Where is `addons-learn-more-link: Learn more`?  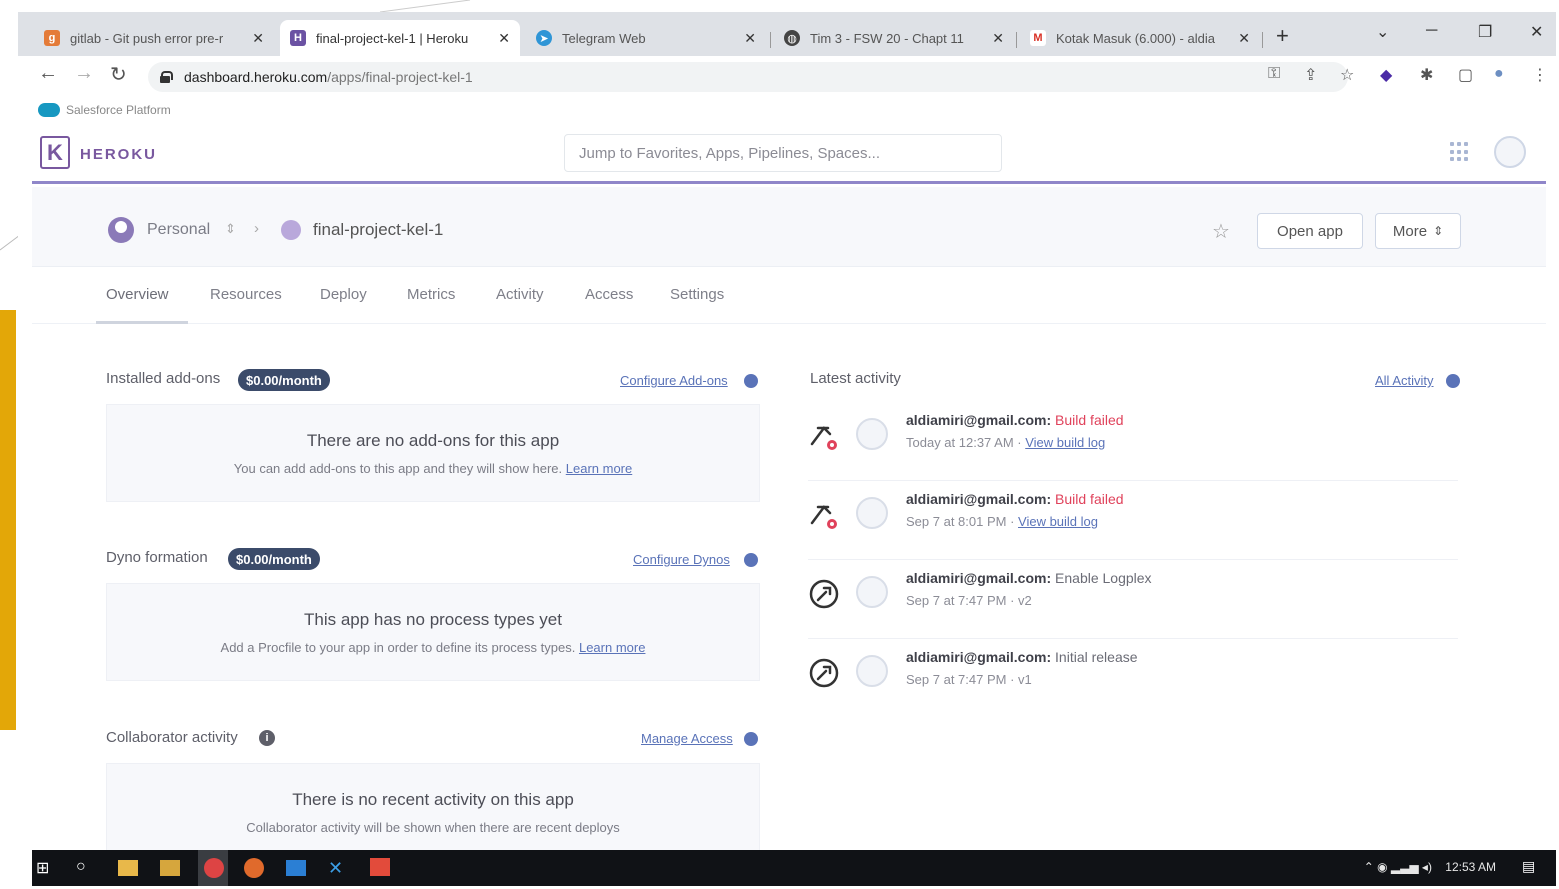
addons-learn-more-link: Learn more is located at coordinates (599, 468).